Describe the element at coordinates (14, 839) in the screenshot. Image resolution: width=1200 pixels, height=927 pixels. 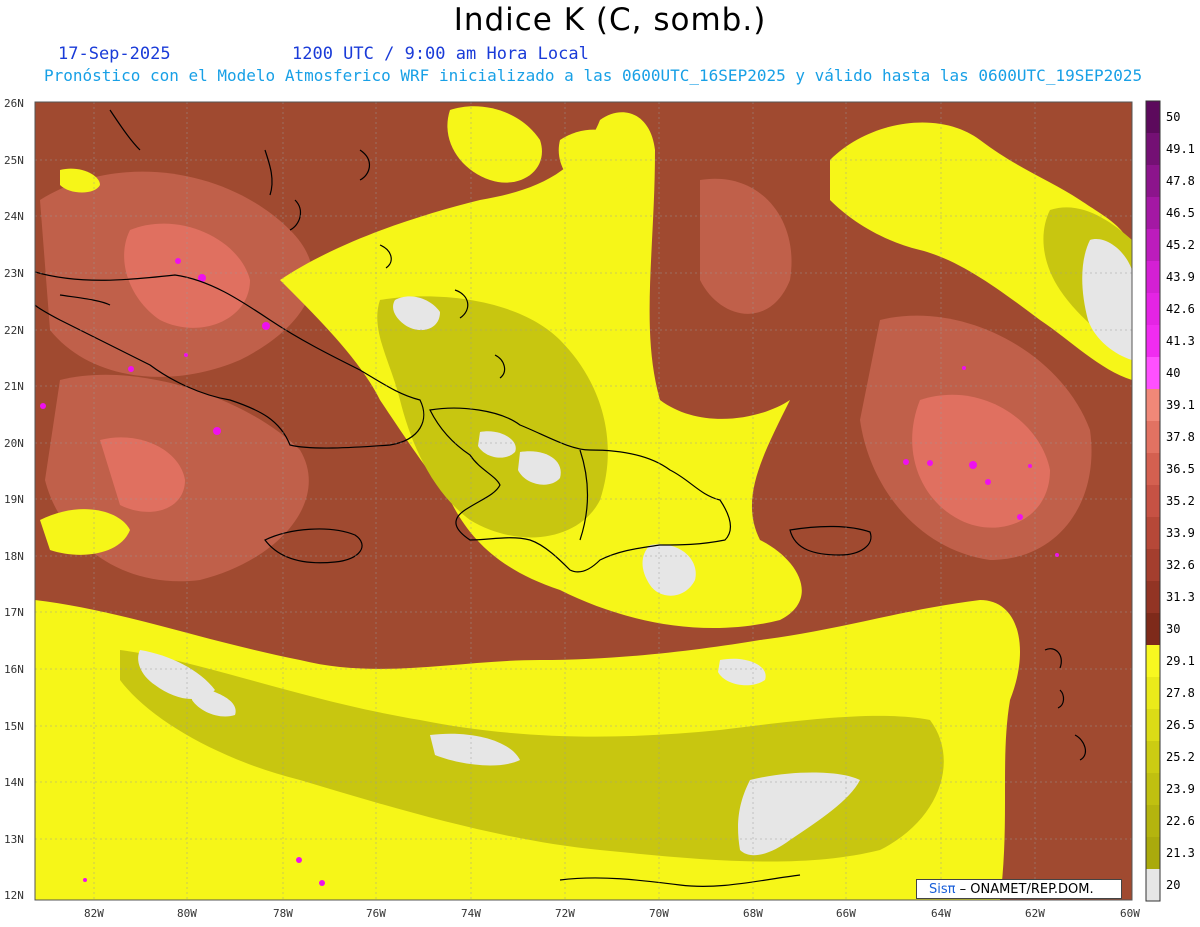
I see `lat-label: 13N` at that location.